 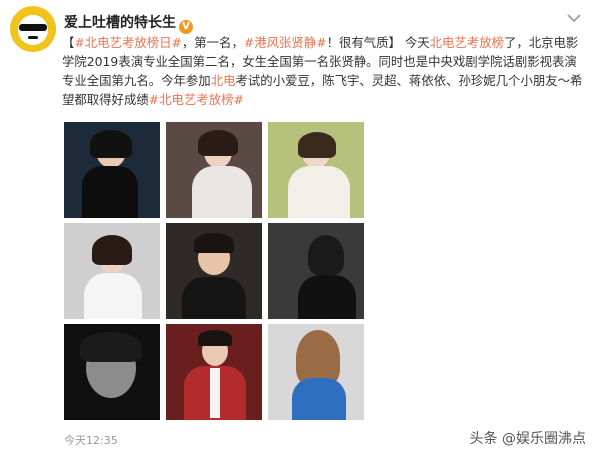 What do you see at coordinates (91, 440) in the screenshot?
I see `post-timestamp: 今天12:35` at bounding box center [91, 440].